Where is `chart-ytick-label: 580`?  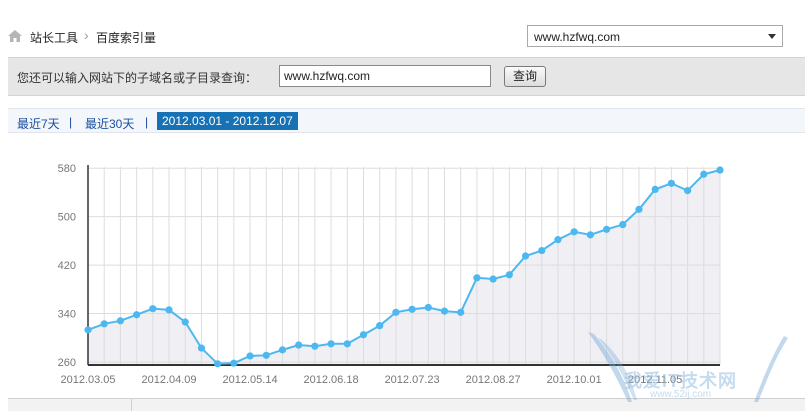
chart-ytick-label: 580 is located at coordinates (67, 169).